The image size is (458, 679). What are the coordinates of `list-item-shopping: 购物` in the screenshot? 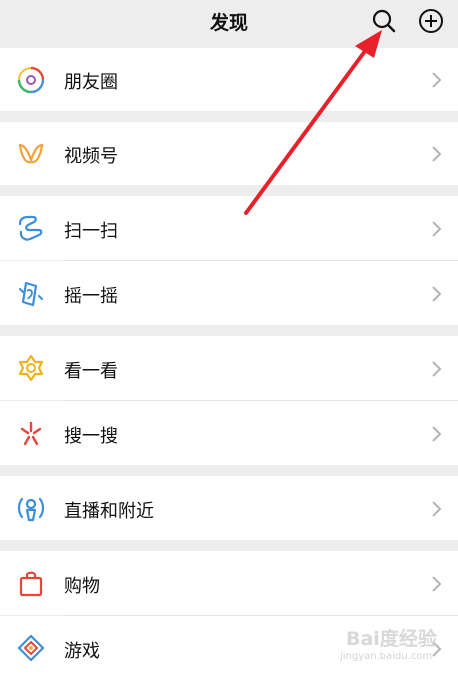 It's located at (229, 583).